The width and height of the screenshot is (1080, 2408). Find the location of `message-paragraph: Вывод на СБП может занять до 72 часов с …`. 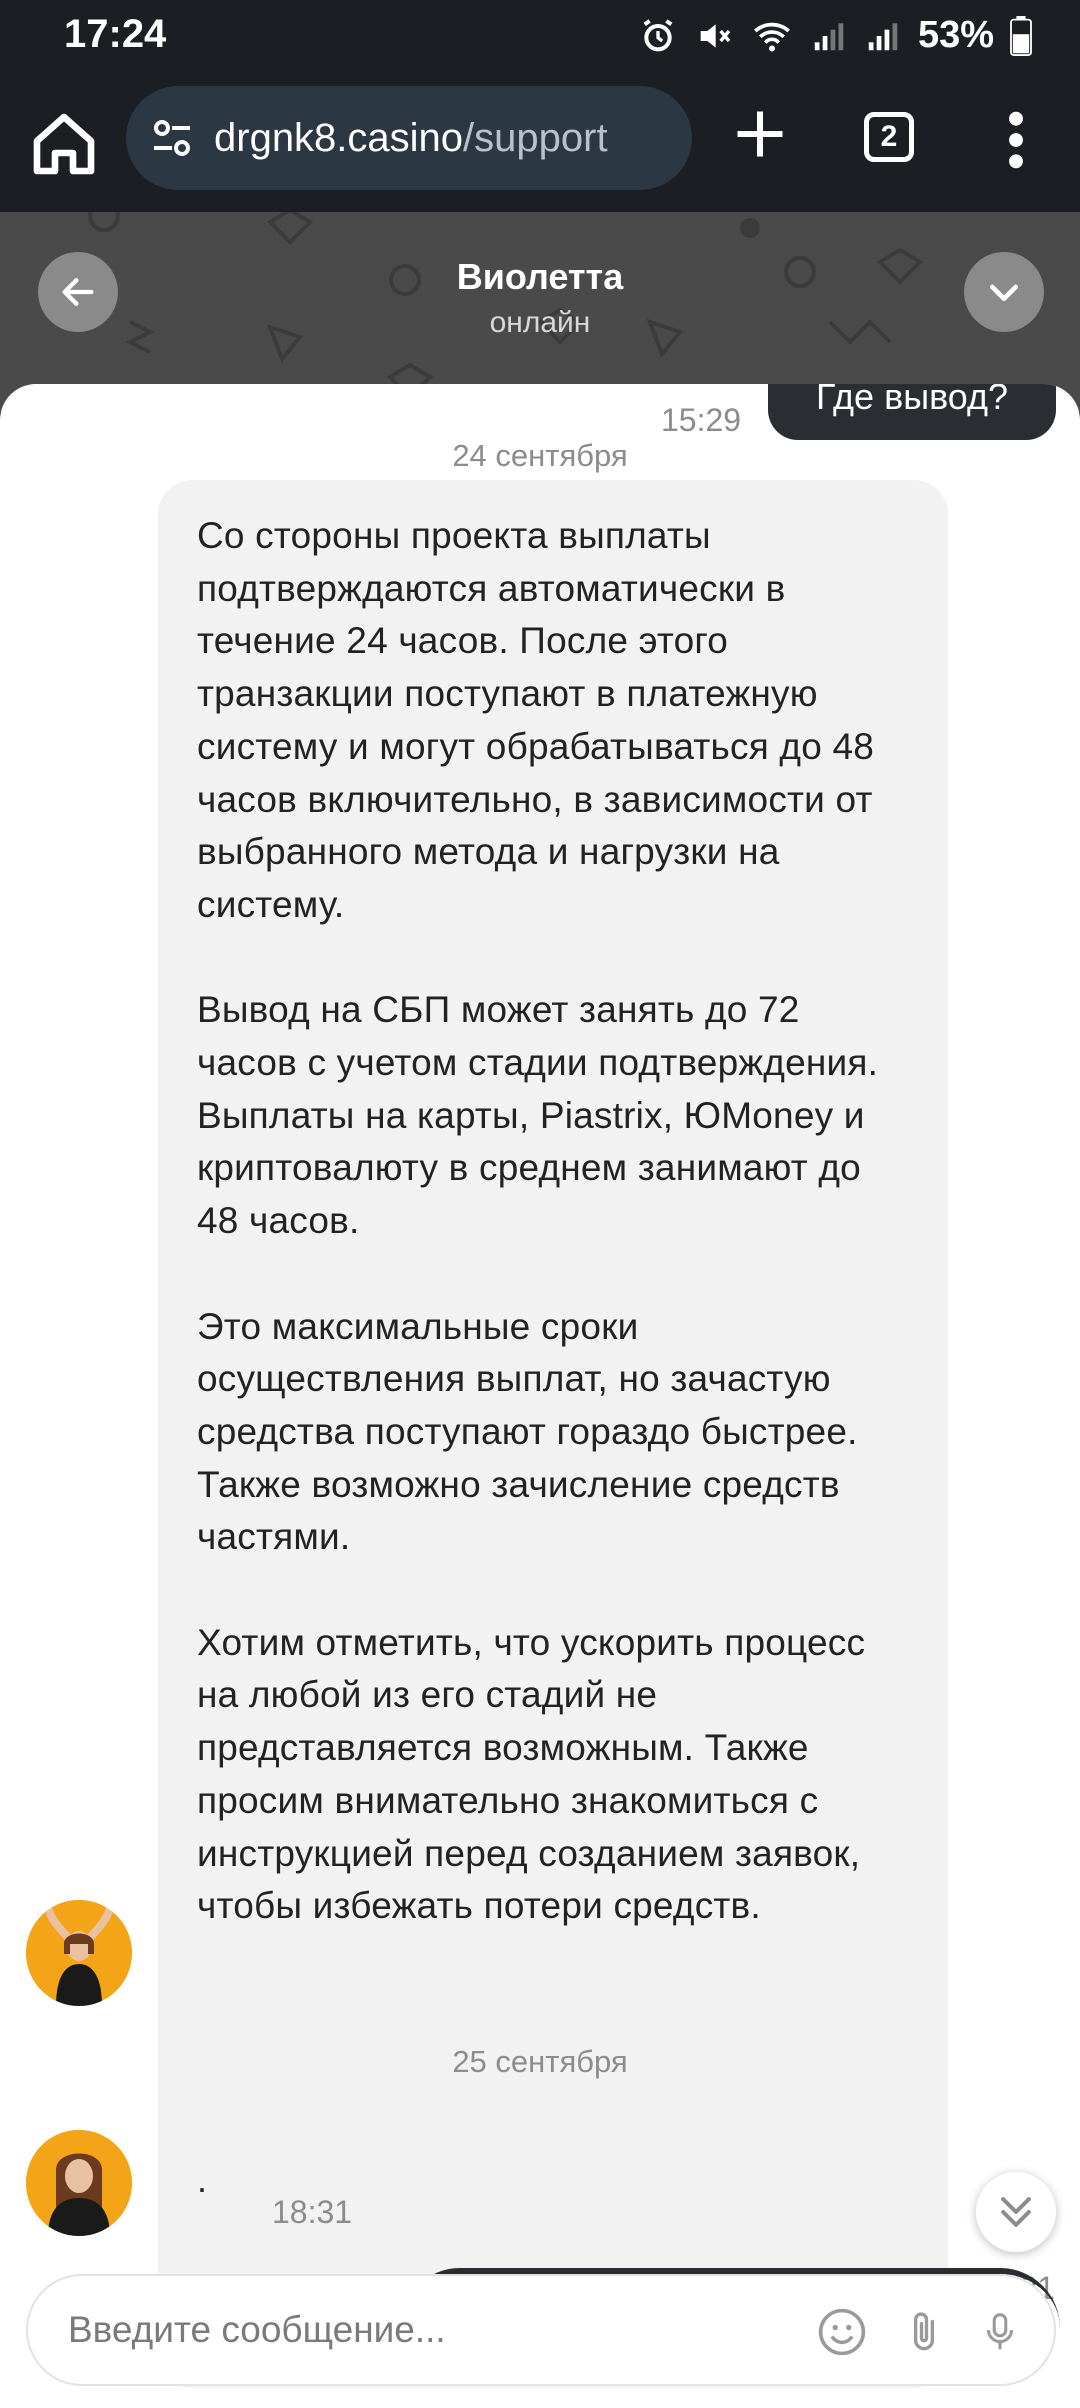

message-paragraph: Вывод на СБП может занять до 72 часов с … is located at coordinates (538, 1115).